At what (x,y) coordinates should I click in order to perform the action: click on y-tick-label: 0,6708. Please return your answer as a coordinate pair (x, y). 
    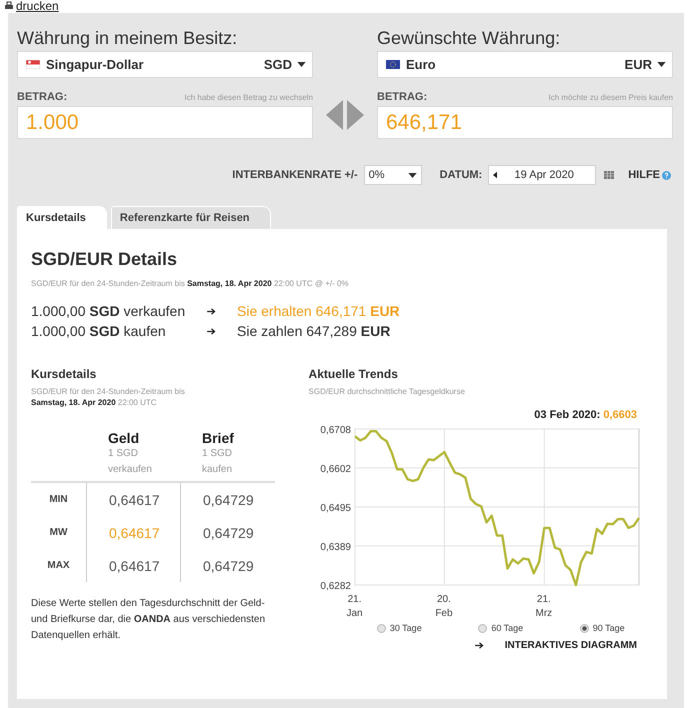
    Looking at the image, I should click on (335, 430).